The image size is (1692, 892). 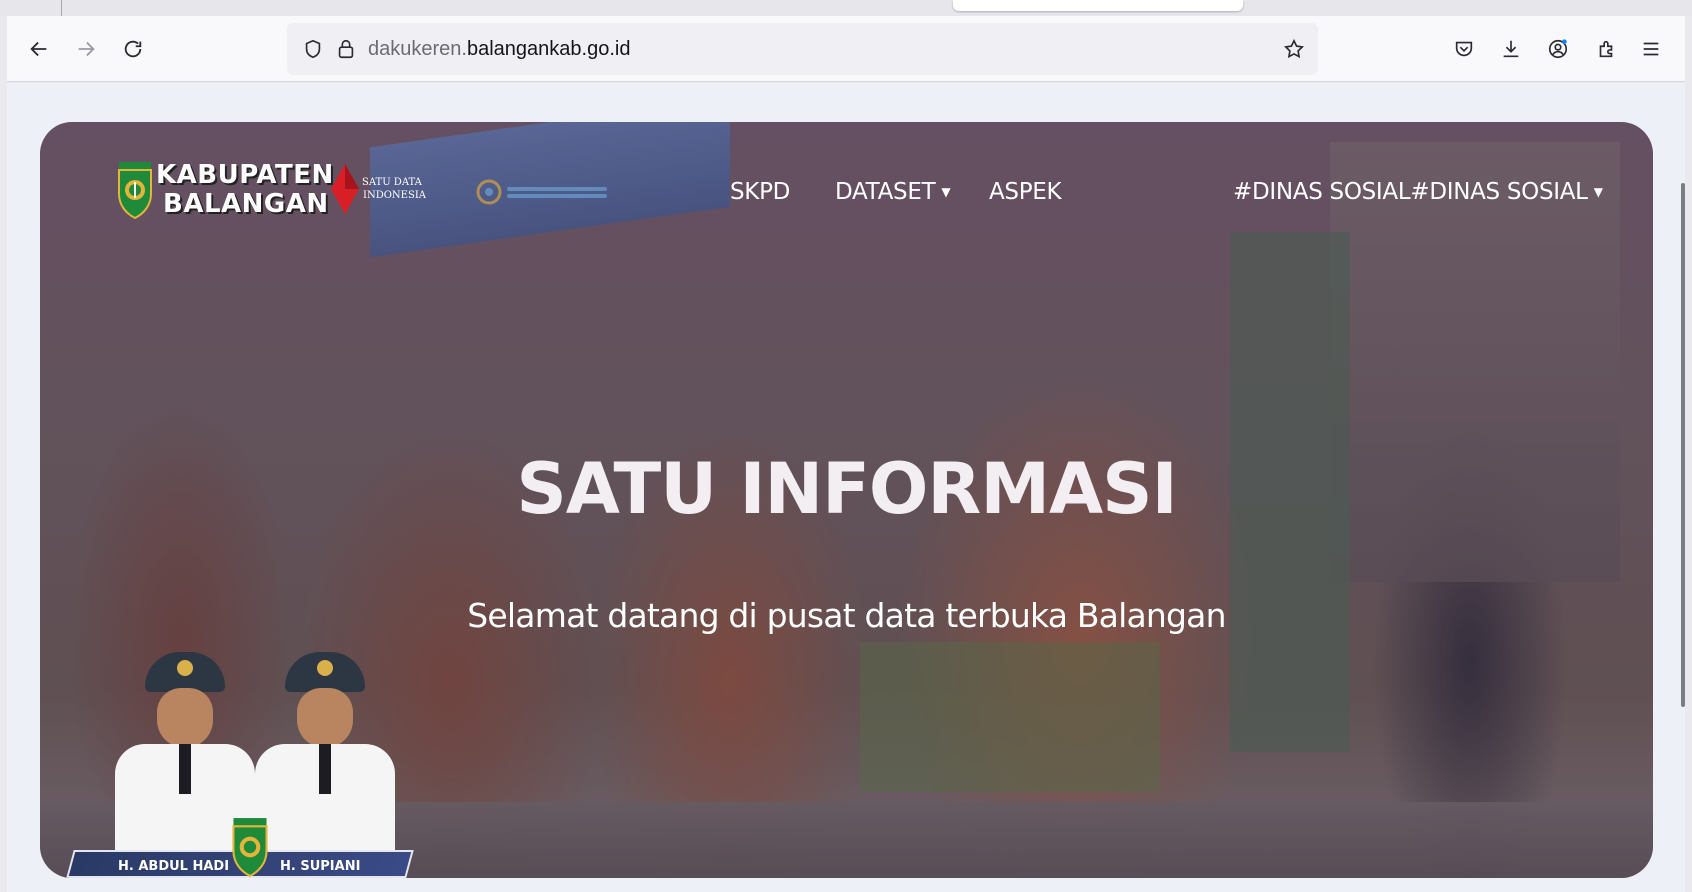 I want to click on logo-text: KABUPATEN BALANGAN, so click(x=245, y=190).